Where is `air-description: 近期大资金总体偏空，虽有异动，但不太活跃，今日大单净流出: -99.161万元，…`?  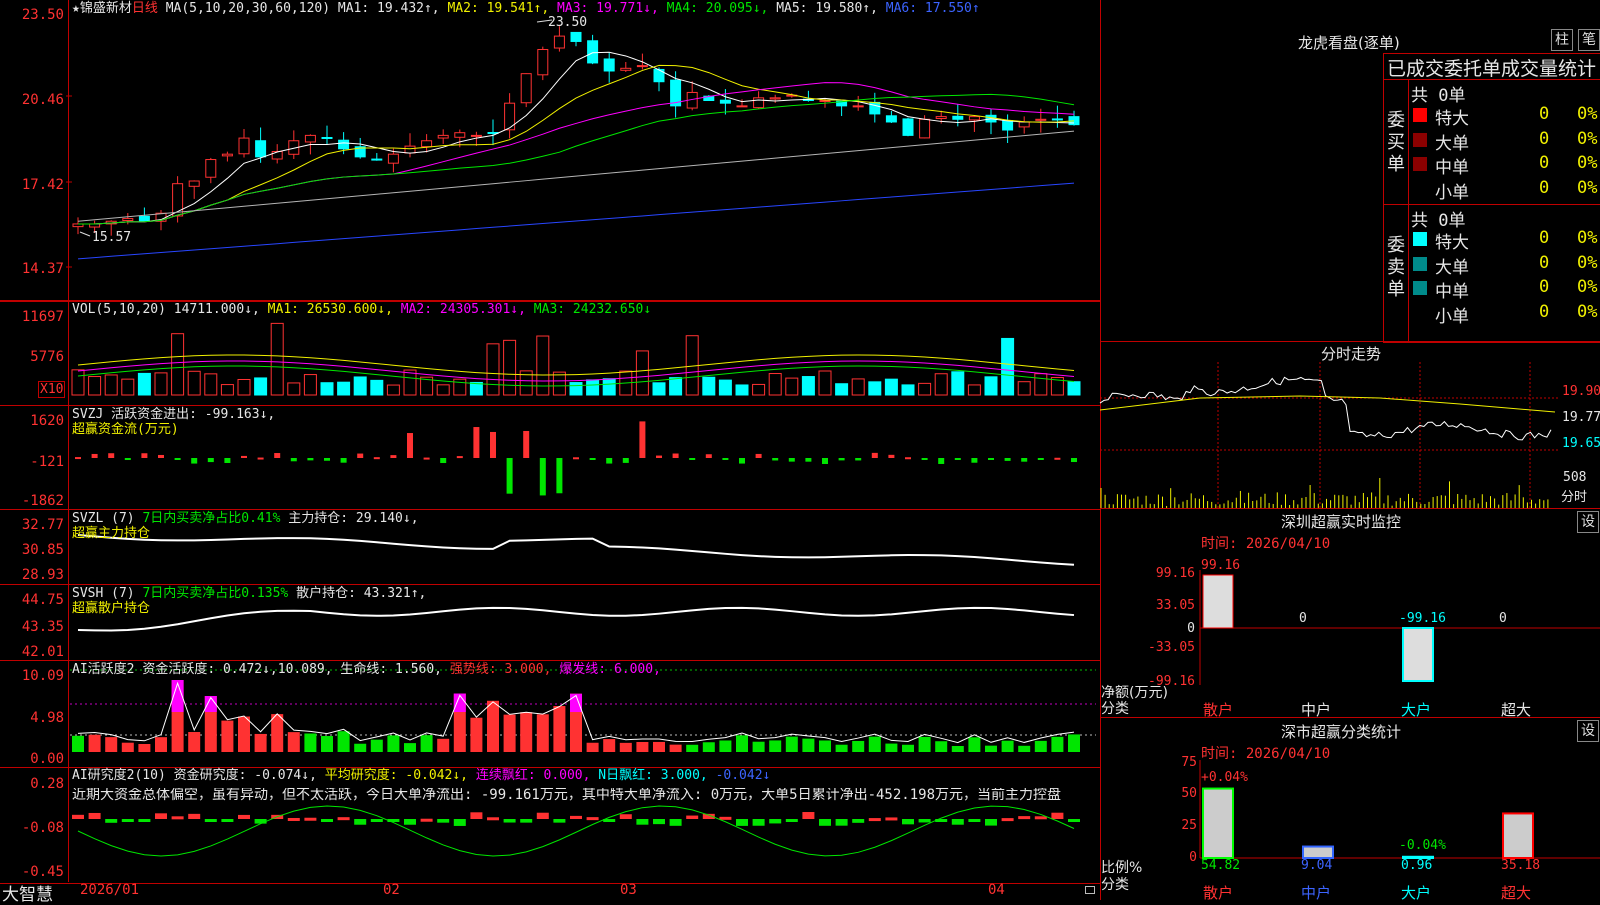 air-description: 近期大资金总体偏空，虽有异动，但不太活跃，今日大单净流出: -99.161万元，… is located at coordinates (566, 795).